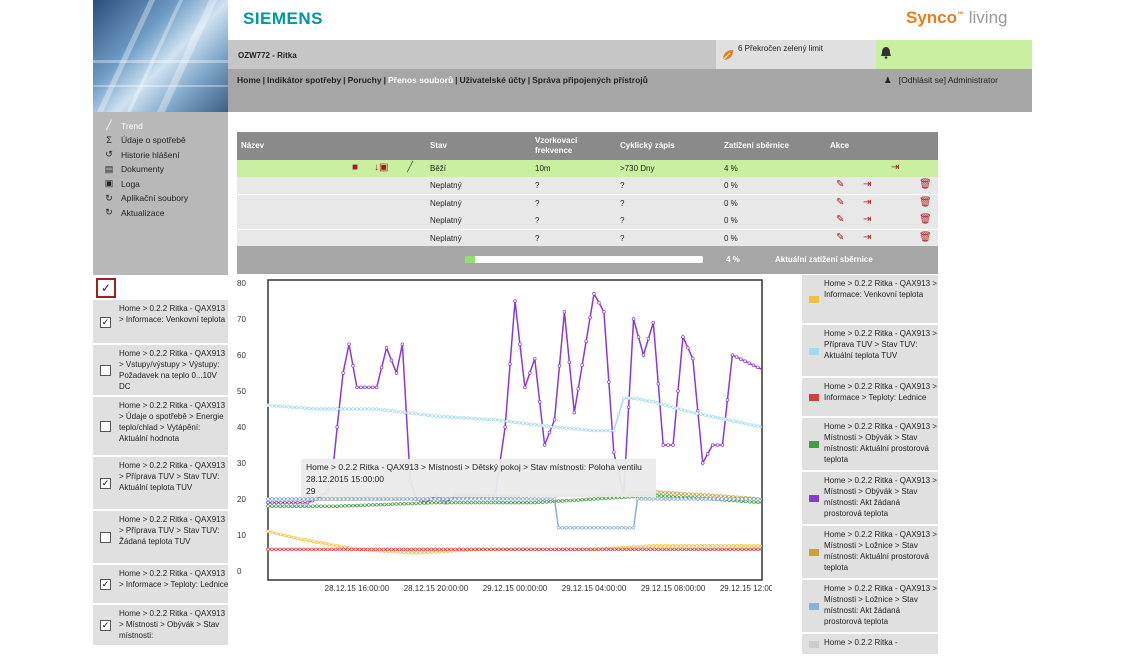 This screenshot has width=1125, height=656. Describe the element at coordinates (587, 169) in the screenshot. I see `table-row: Běží 10m >730 Dny 4 % ■ ↓▣ ╱ ⇥` at that location.